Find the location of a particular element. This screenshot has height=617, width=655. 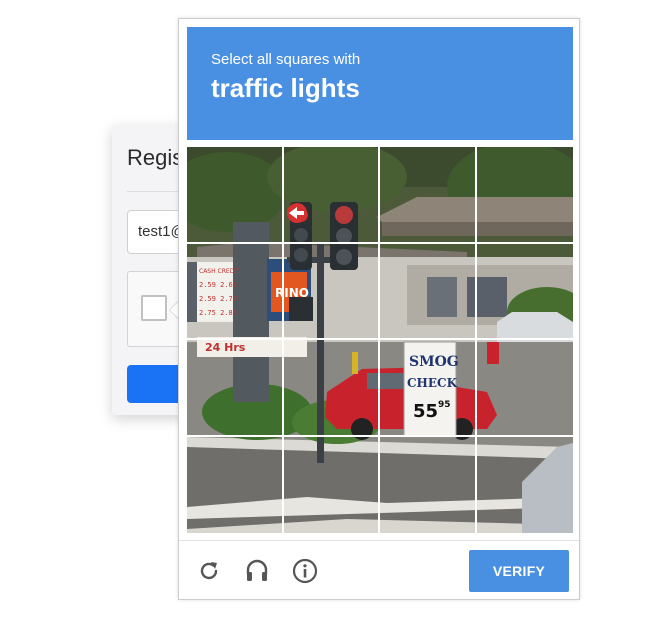

challenge-prompt: Select all squares with traffic lights is located at coordinates (380, 83).